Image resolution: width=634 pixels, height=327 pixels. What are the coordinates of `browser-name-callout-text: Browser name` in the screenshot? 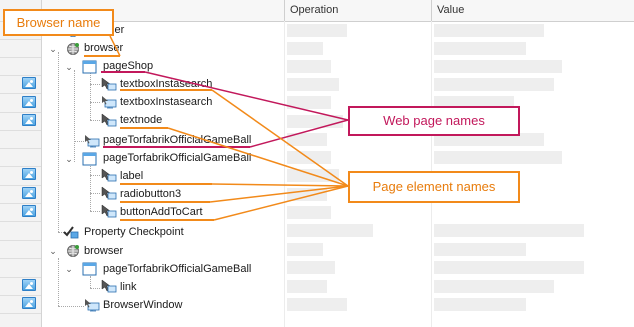 It's located at (58, 22).